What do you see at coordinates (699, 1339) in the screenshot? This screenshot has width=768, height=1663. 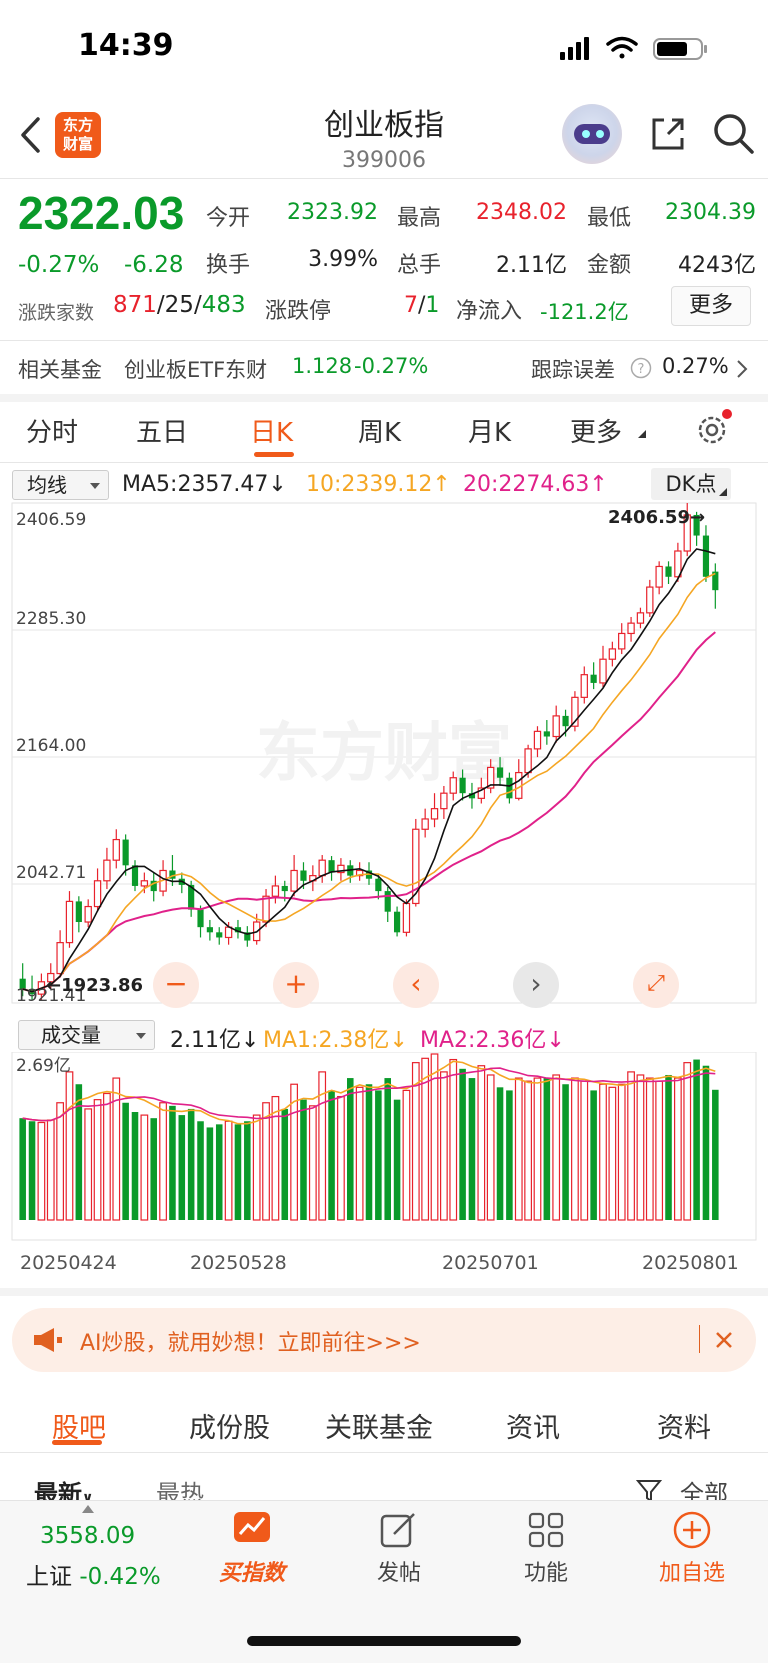 I see `banner-divider` at bounding box center [699, 1339].